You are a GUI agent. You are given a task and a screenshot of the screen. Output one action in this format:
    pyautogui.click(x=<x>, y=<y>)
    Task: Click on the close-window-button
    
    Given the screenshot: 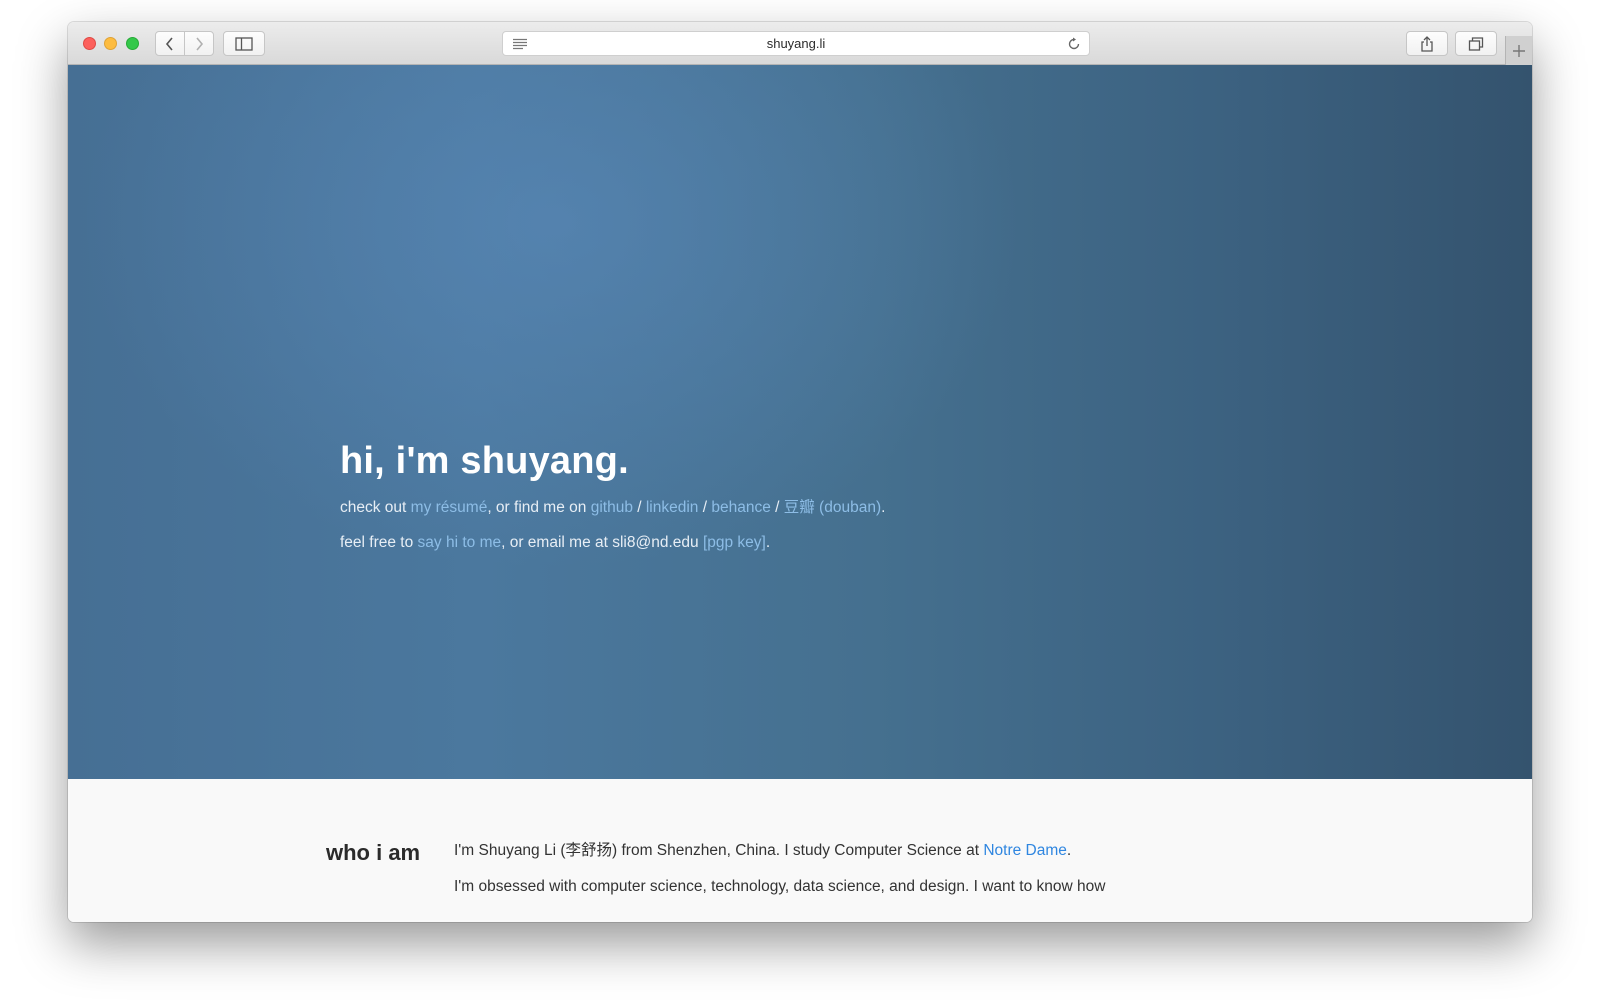 What is the action you would take?
    pyautogui.click(x=89, y=43)
    